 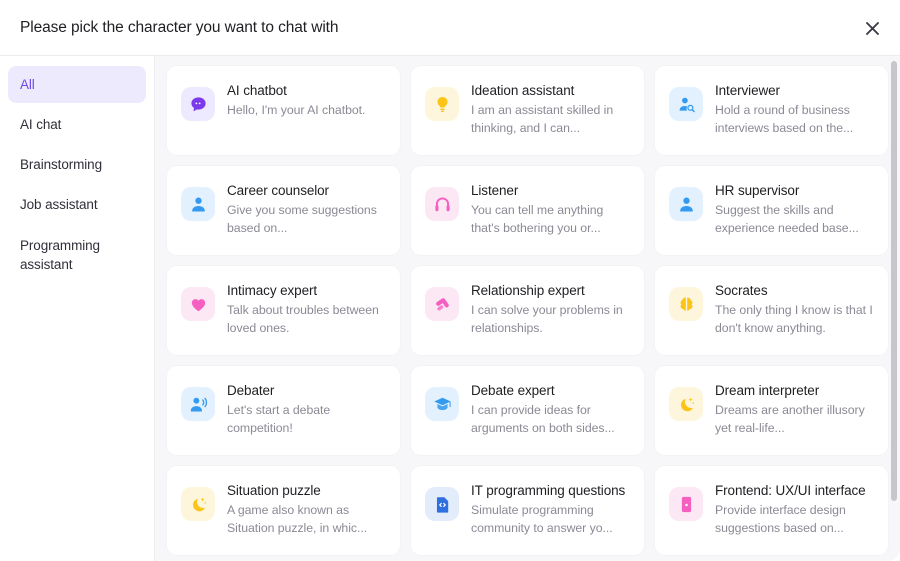 What do you see at coordinates (278, 190) in the screenshot?
I see `character-card-title: Career counselor` at bounding box center [278, 190].